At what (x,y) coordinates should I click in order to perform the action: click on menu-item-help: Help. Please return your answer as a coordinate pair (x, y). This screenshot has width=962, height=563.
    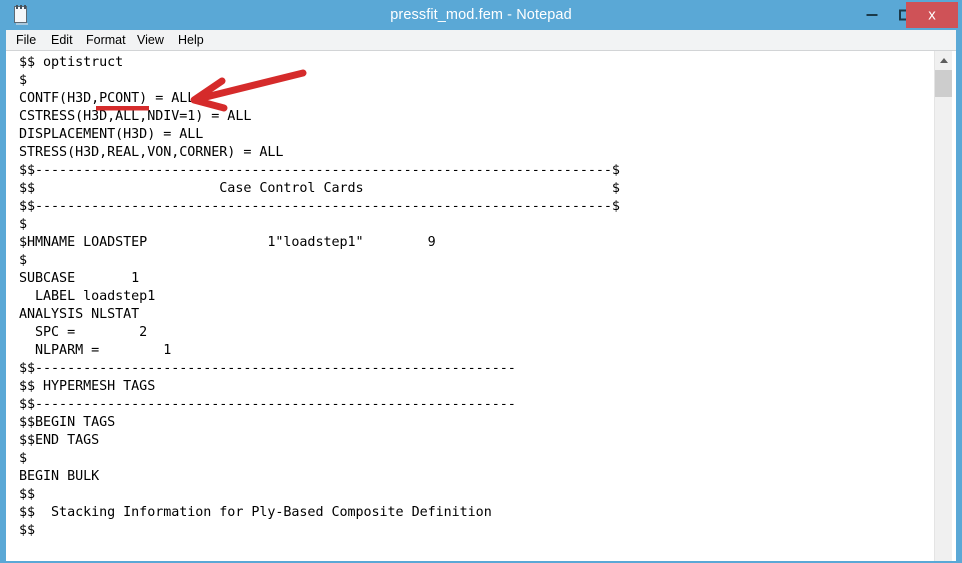
    Looking at the image, I should click on (191, 40).